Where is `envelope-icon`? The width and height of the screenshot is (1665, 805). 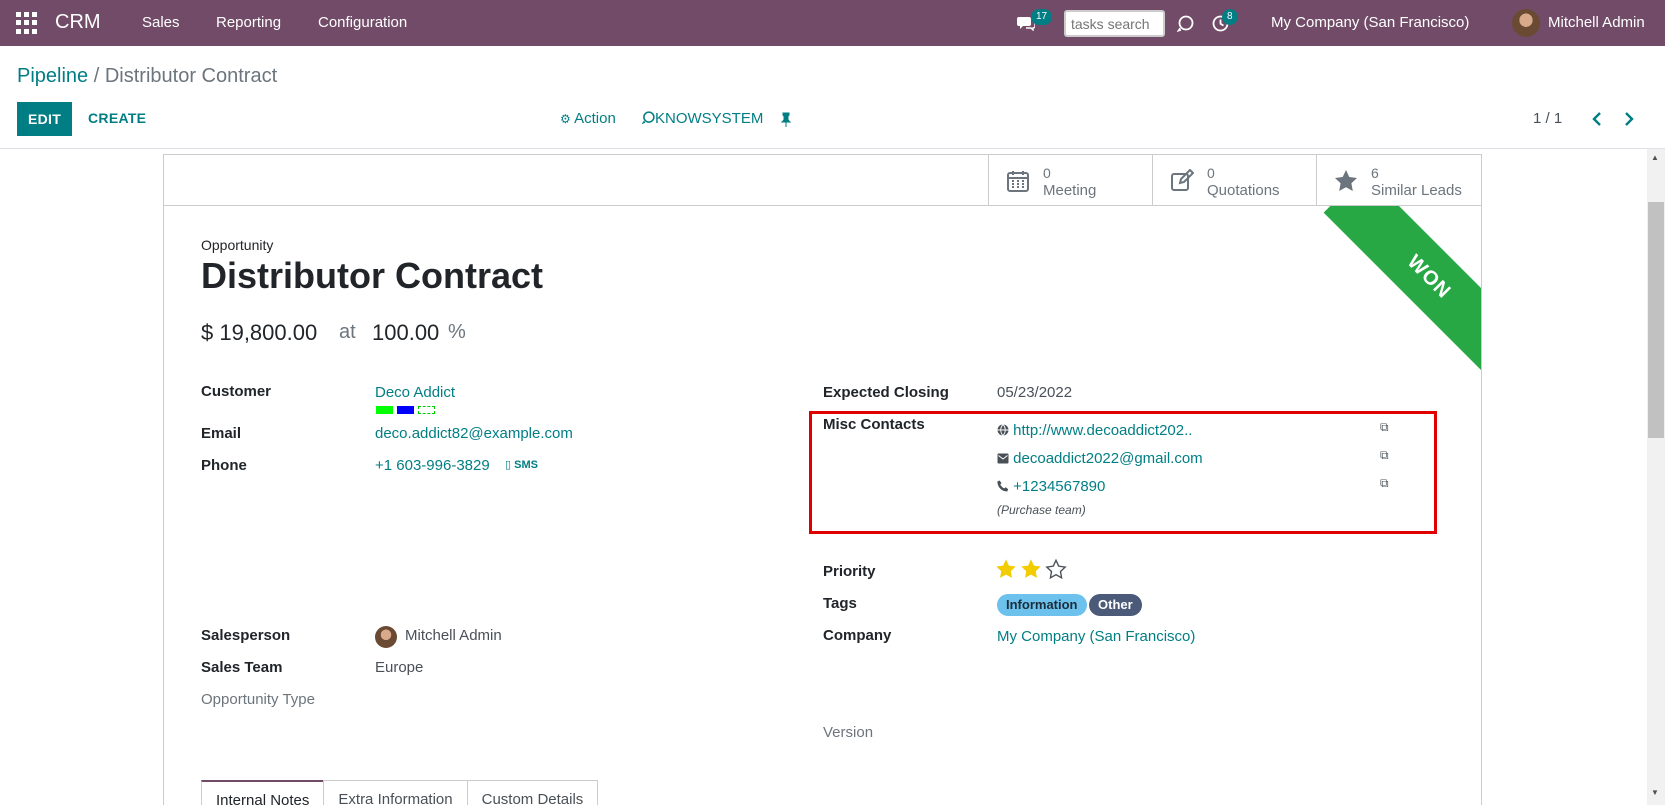
envelope-icon is located at coordinates (1003, 458).